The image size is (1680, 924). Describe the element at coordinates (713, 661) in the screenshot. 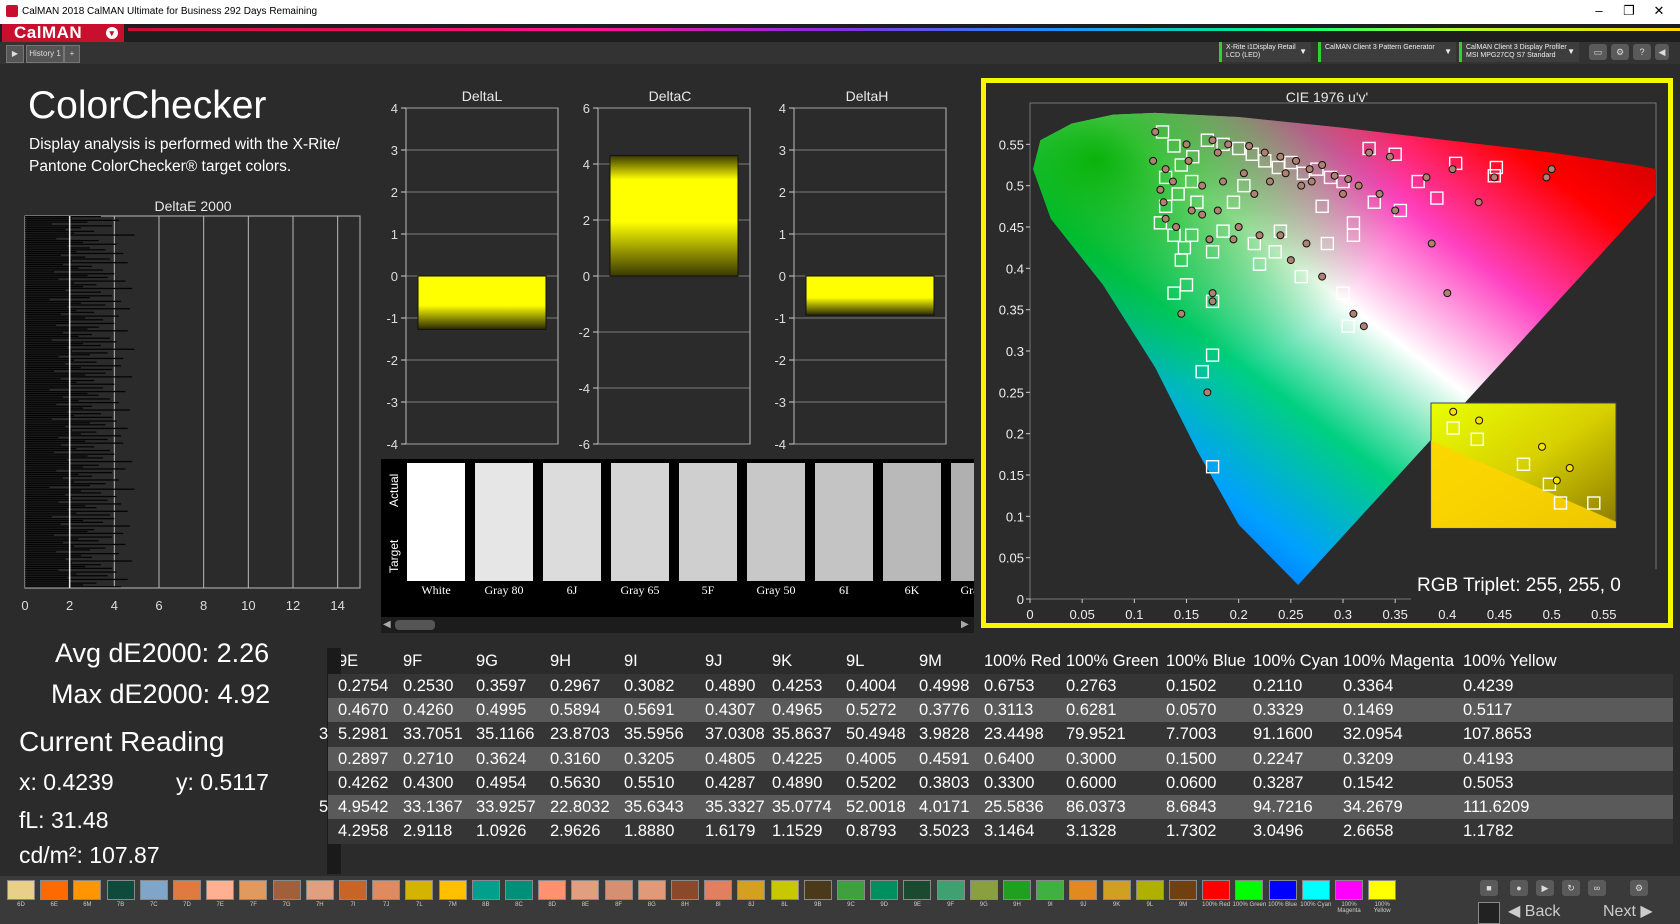

I see `column-header: 9J` at that location.